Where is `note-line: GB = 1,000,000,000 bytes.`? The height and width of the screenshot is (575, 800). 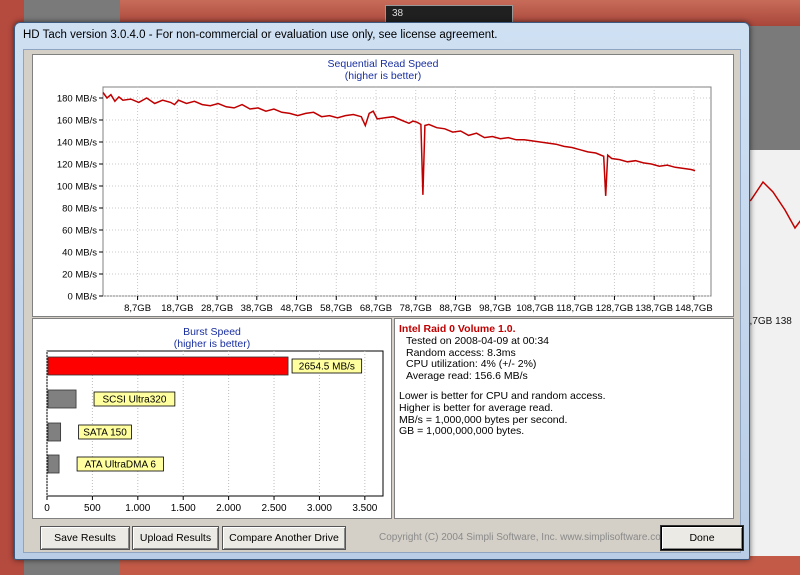
note-line: GB = 1,000,000,000 bytes. is located at coordinates (462, 431).